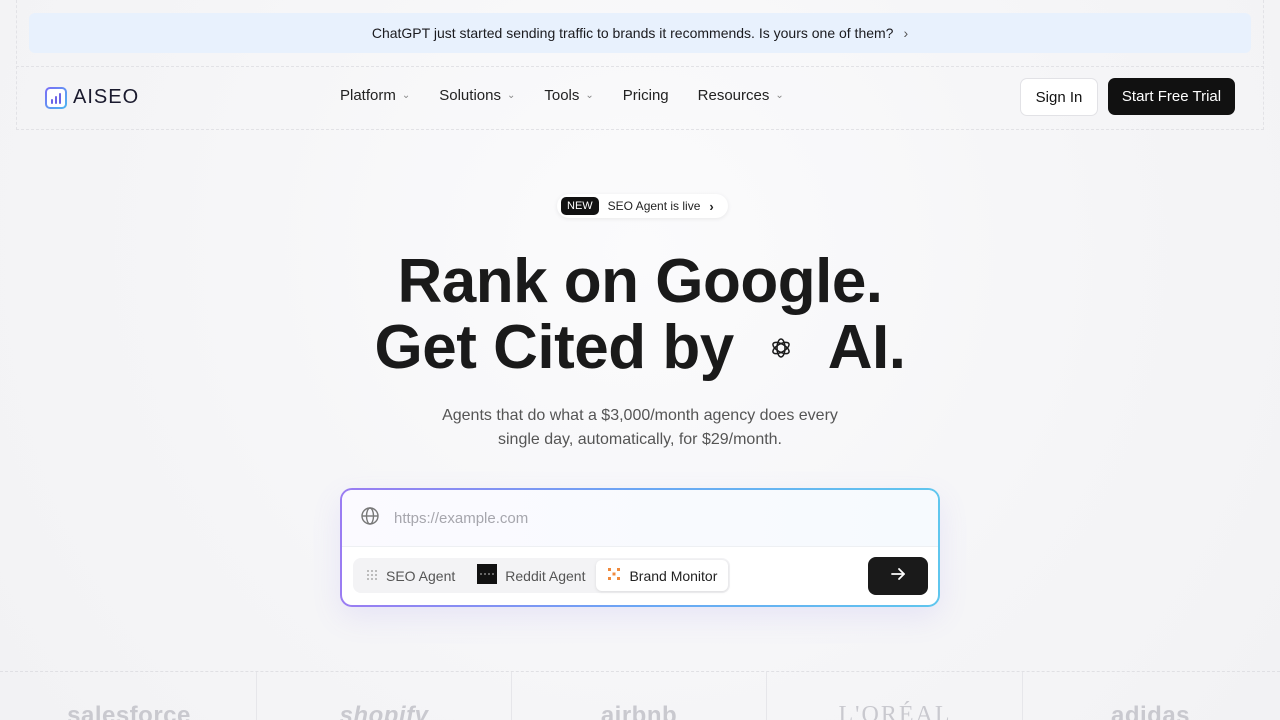  What do you see at coordinates (614, 575) in the screenshot?
I see `orange-spark-icon` at bounding box center [614, 575].